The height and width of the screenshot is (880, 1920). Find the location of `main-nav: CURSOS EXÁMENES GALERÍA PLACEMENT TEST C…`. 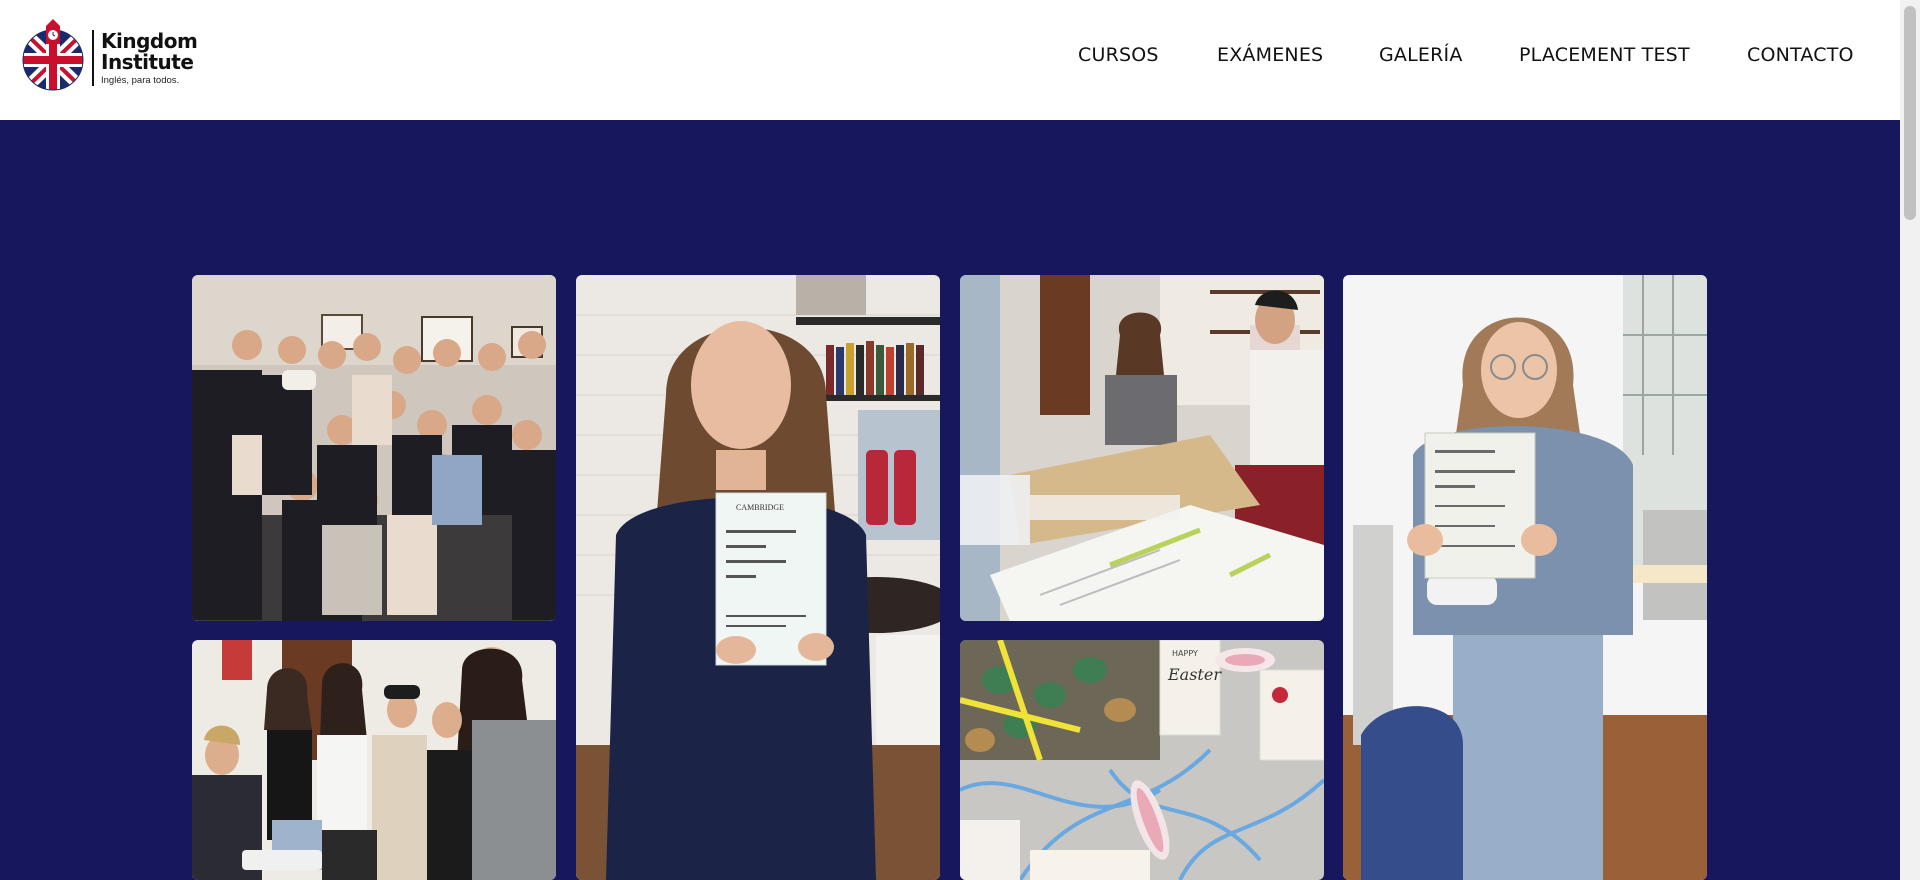

main-nav: CURSOS EXÁMENES GALERÍA PLACEMENT TEST C… is located at coordinates (950, 59).